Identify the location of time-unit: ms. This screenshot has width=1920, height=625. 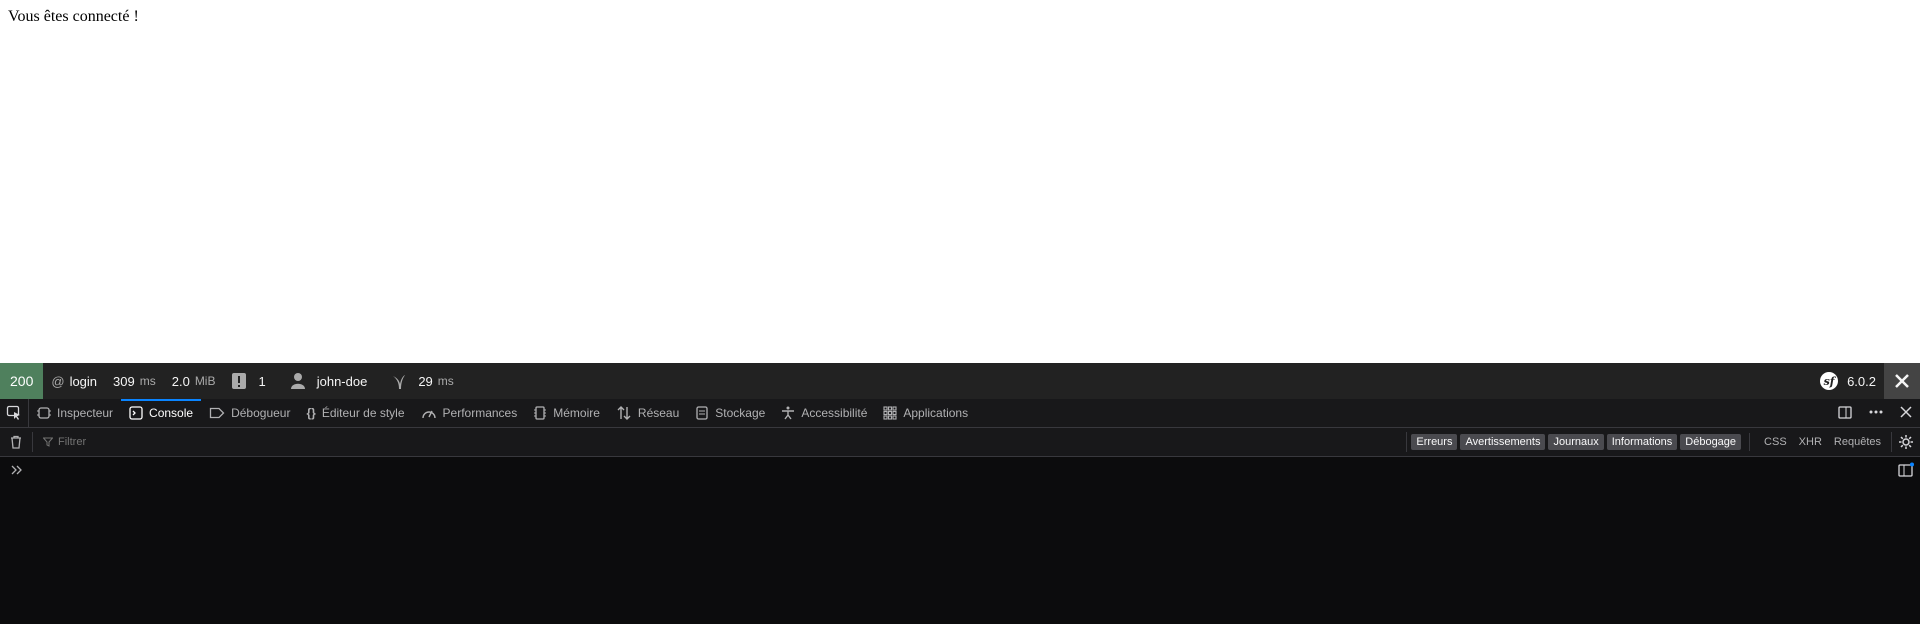
(147, 381).